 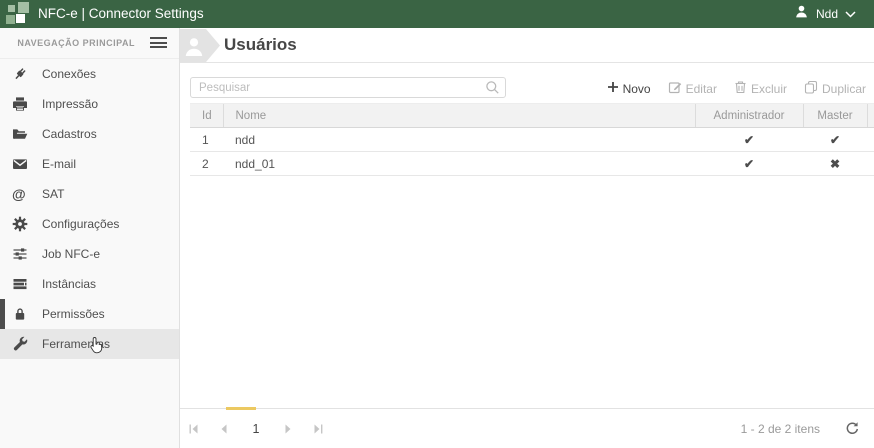 I want to click on search-icon, so click(x=492, y=90).